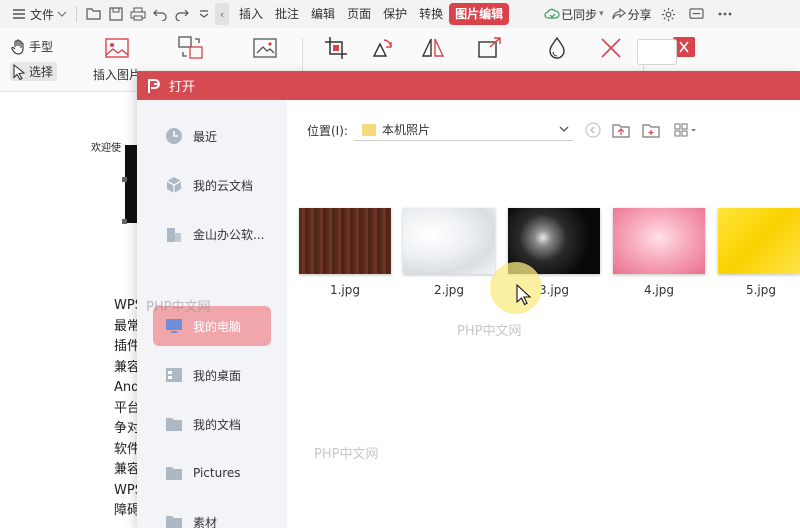 This screenshot has height=528, width=800. Describe the element at coordinates (345, 290) in the screenshot. I see `file-name: 1.jpg` at that location.